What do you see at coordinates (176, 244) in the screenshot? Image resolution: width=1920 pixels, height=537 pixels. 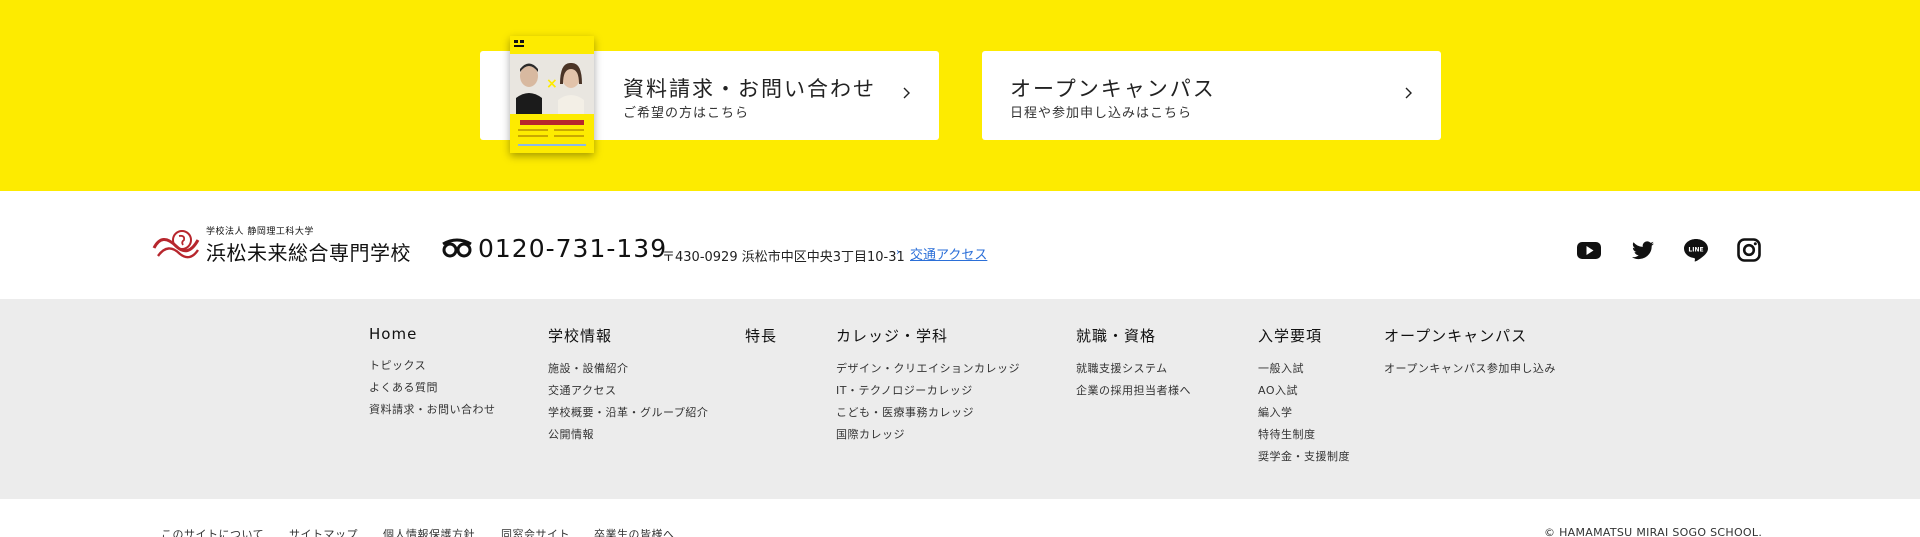 I see `school-emblem-icon` at bounding box center [176, 244].